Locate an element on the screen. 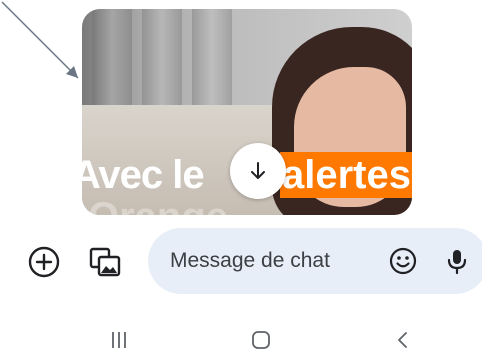 The width and height of the screenshot is (482, 353). recent-apps-icon is located at coordinates (119, 340).